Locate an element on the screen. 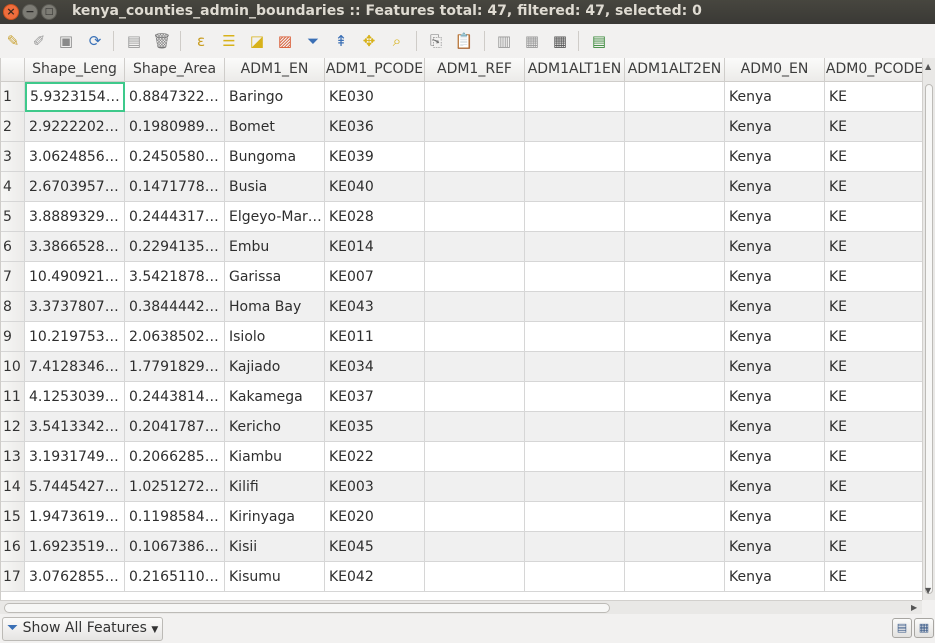 The height and width of the screenshot is (643, 935). column-header: ADM1ALT2EN is located at coordinates (675, 70).